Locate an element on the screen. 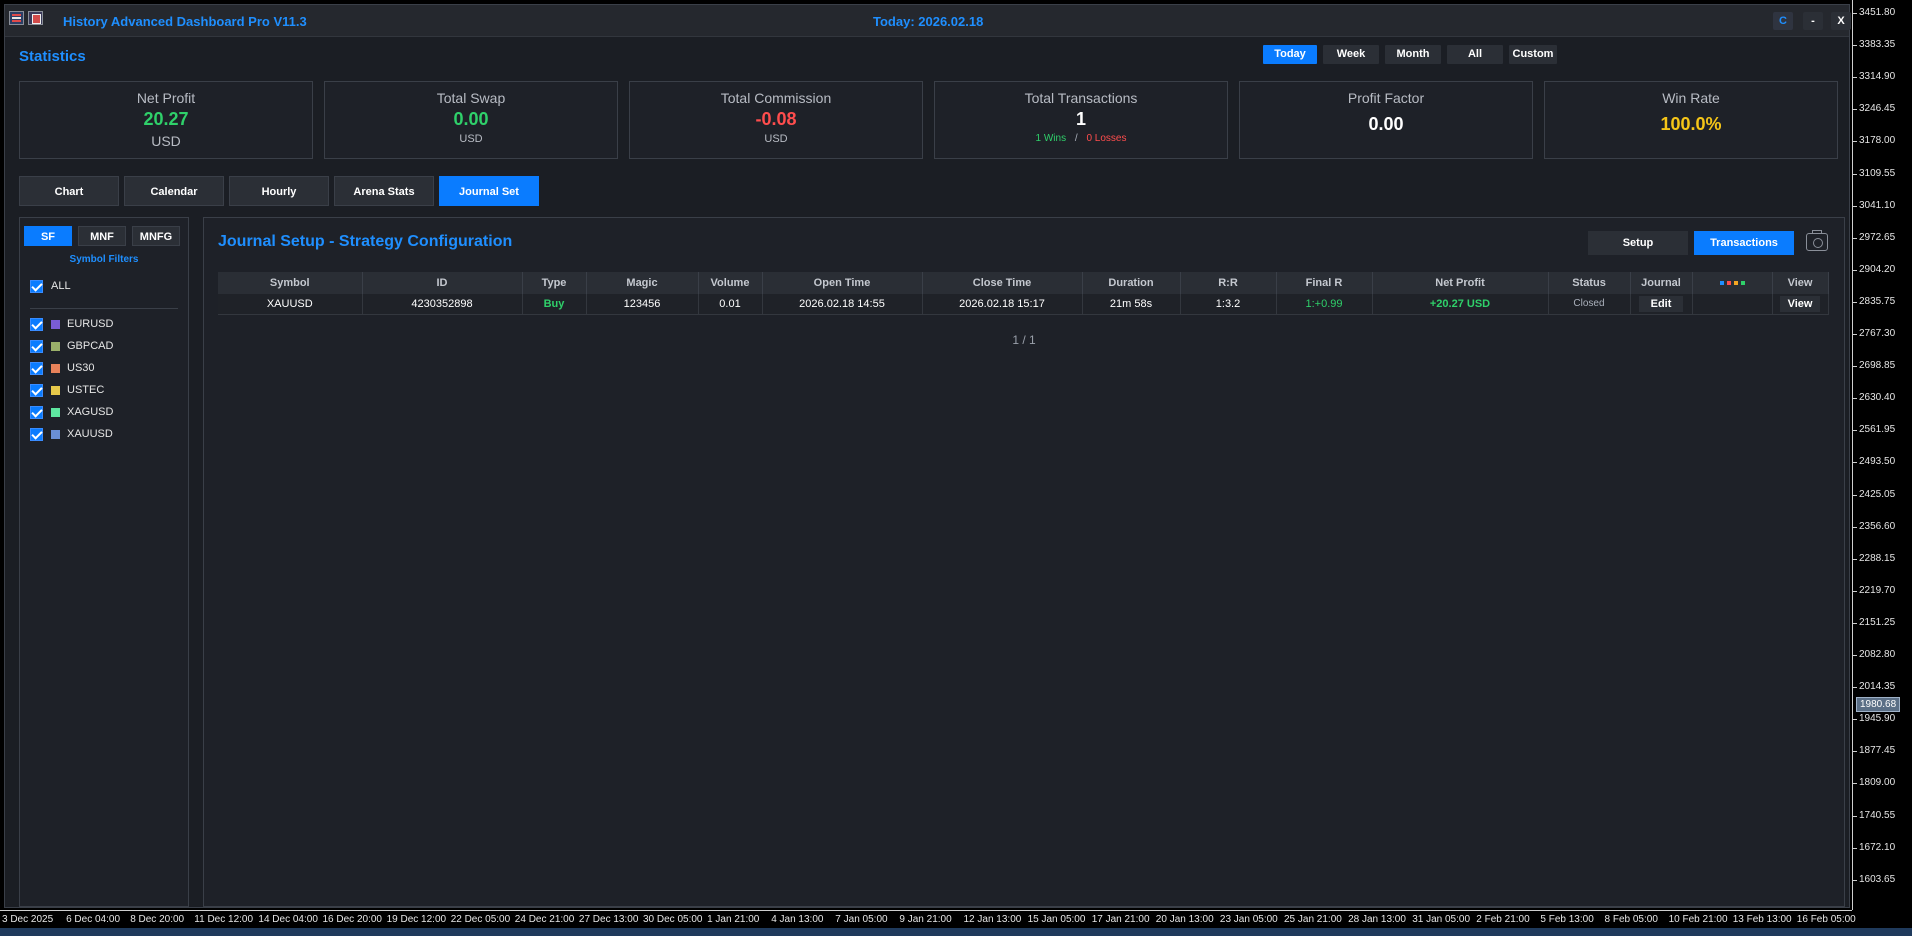 This screenshot has width=1912, height=936. column-header: Type is located at coordinates (554, 283).